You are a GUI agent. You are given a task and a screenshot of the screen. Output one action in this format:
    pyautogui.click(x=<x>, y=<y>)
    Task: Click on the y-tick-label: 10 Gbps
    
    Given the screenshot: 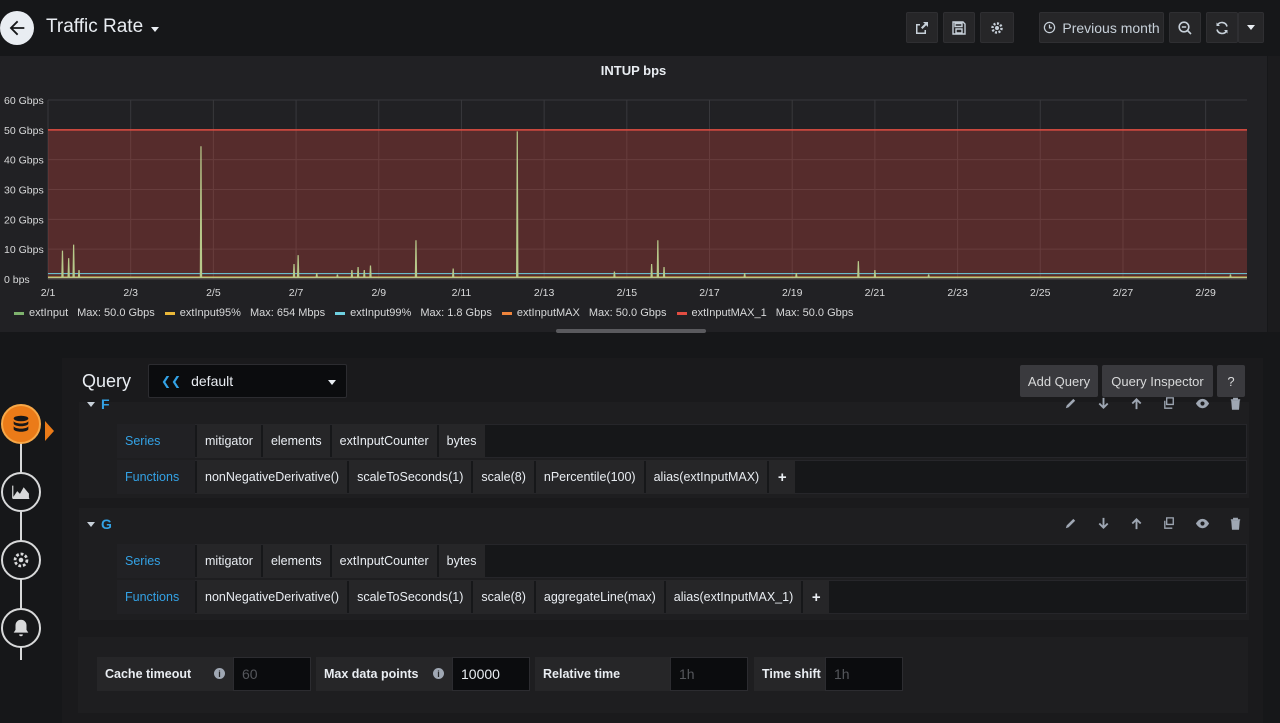 What is the action you would take?
    pyautogui.click(x=24, y=250)
    